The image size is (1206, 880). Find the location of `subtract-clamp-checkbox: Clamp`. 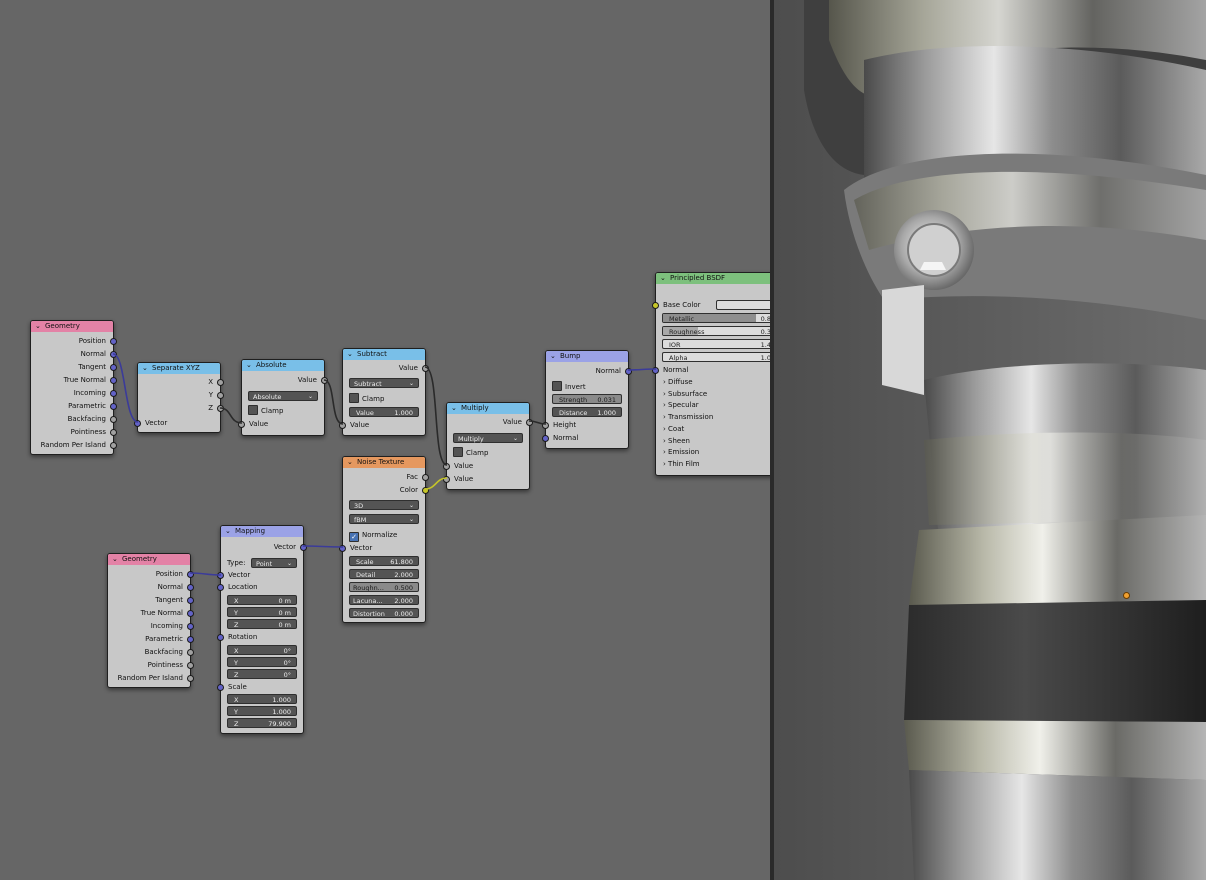

subtract-clamp-checkbox: Clamp is located at coordinates (366, 399).